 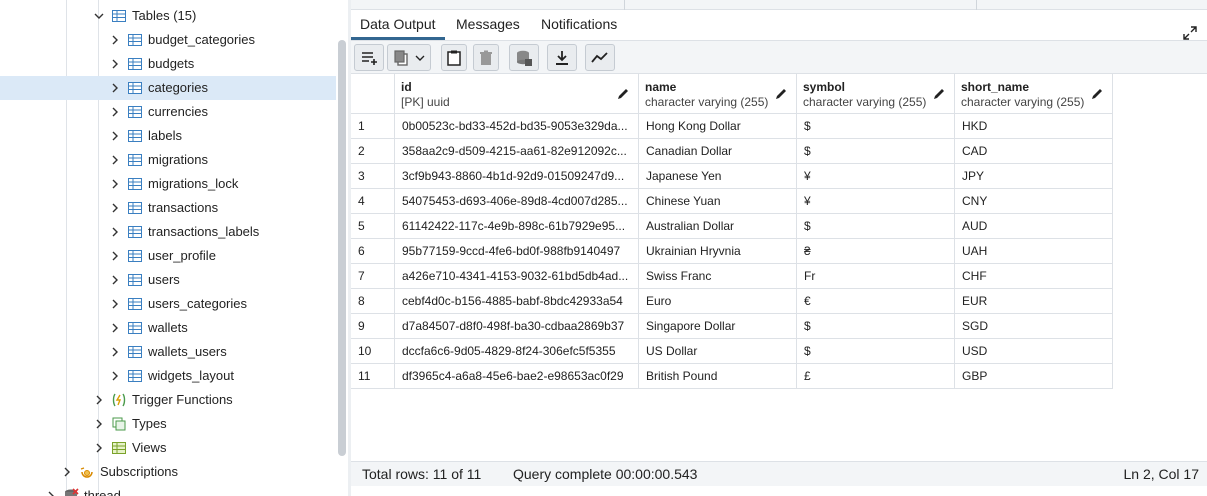 What do you see at coordinates (409, 57) in the screenshot?
I see `copy-button` at bounding box center [409, 57].